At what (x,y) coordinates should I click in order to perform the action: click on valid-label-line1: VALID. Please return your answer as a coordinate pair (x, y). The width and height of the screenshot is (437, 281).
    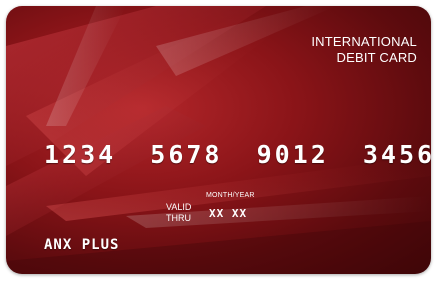
    Looking at the image, I should click on (179, 207).